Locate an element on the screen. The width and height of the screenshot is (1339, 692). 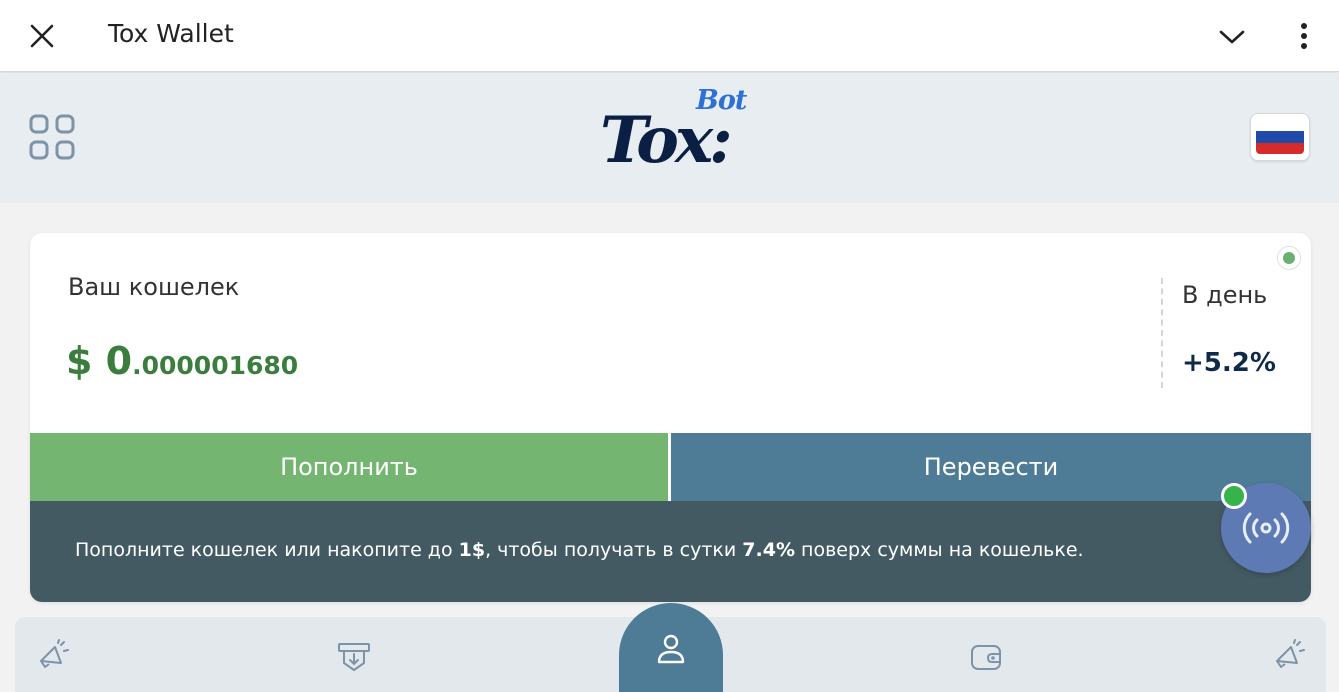
russia-flag-icon is located at coordinates (1280, 137).